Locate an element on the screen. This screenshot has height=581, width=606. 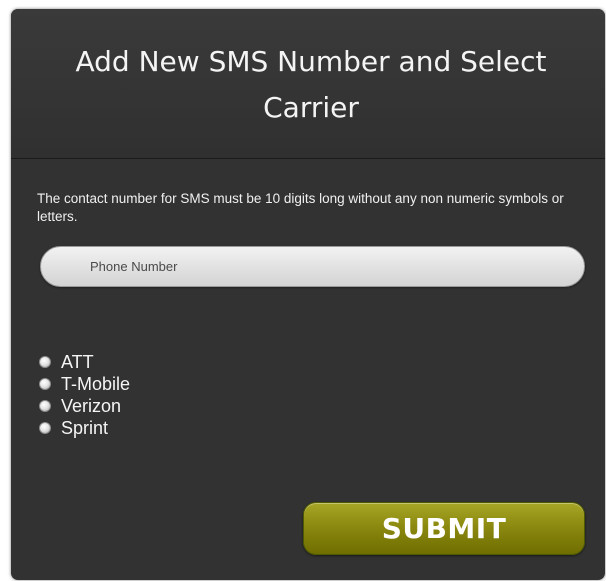
carrier-radio-group: ATT T-Mobile Verizon Sprint is located at coordinates (84, 395).